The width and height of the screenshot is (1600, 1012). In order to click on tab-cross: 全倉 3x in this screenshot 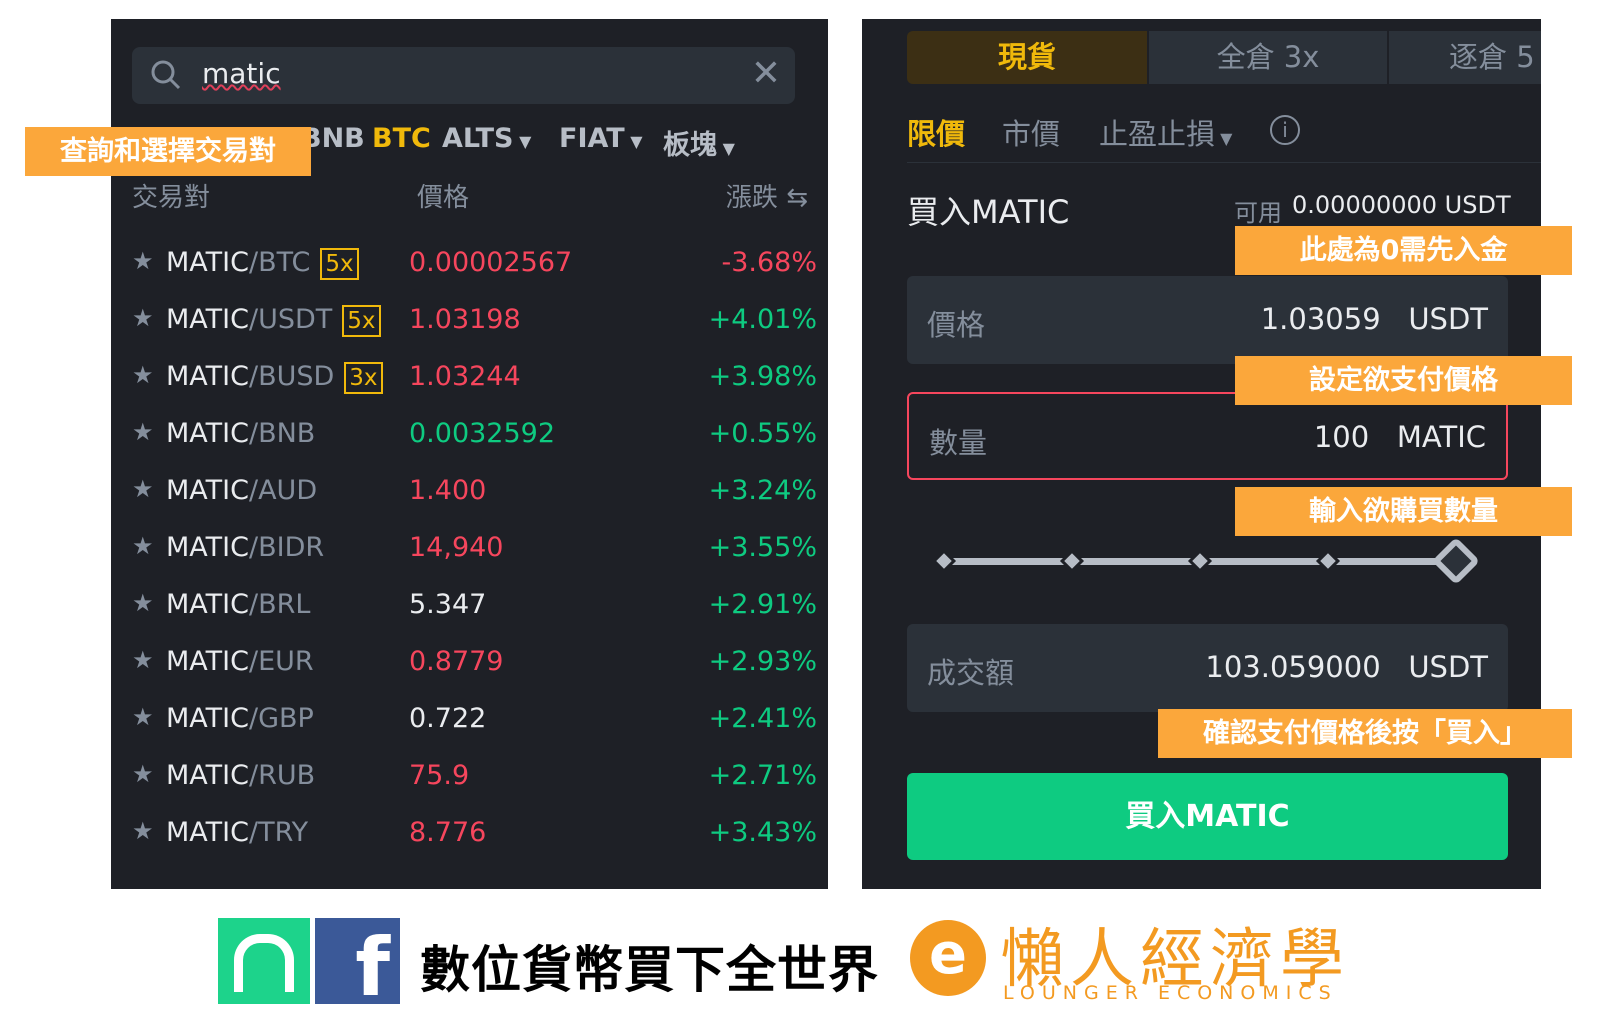, I will do `click(1268, 57)`.